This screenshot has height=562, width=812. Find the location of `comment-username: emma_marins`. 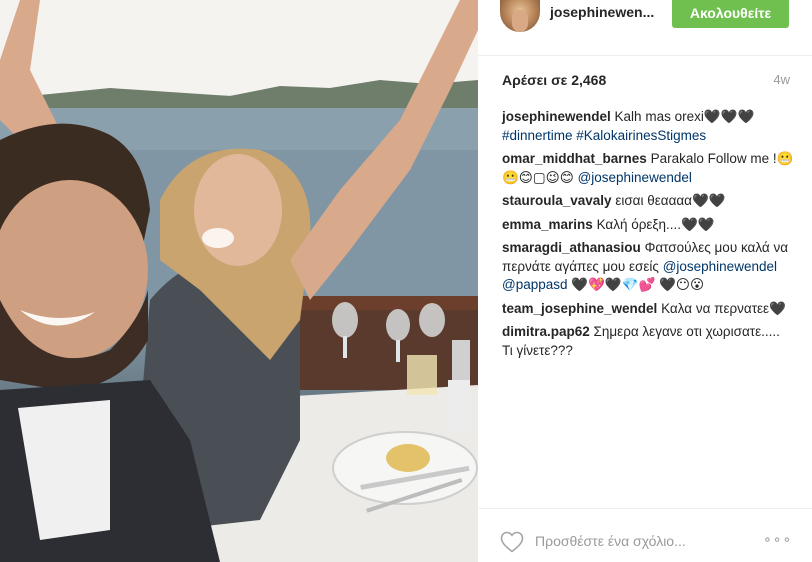

comment-username: emma_marins is located at coordinates (547, 224).